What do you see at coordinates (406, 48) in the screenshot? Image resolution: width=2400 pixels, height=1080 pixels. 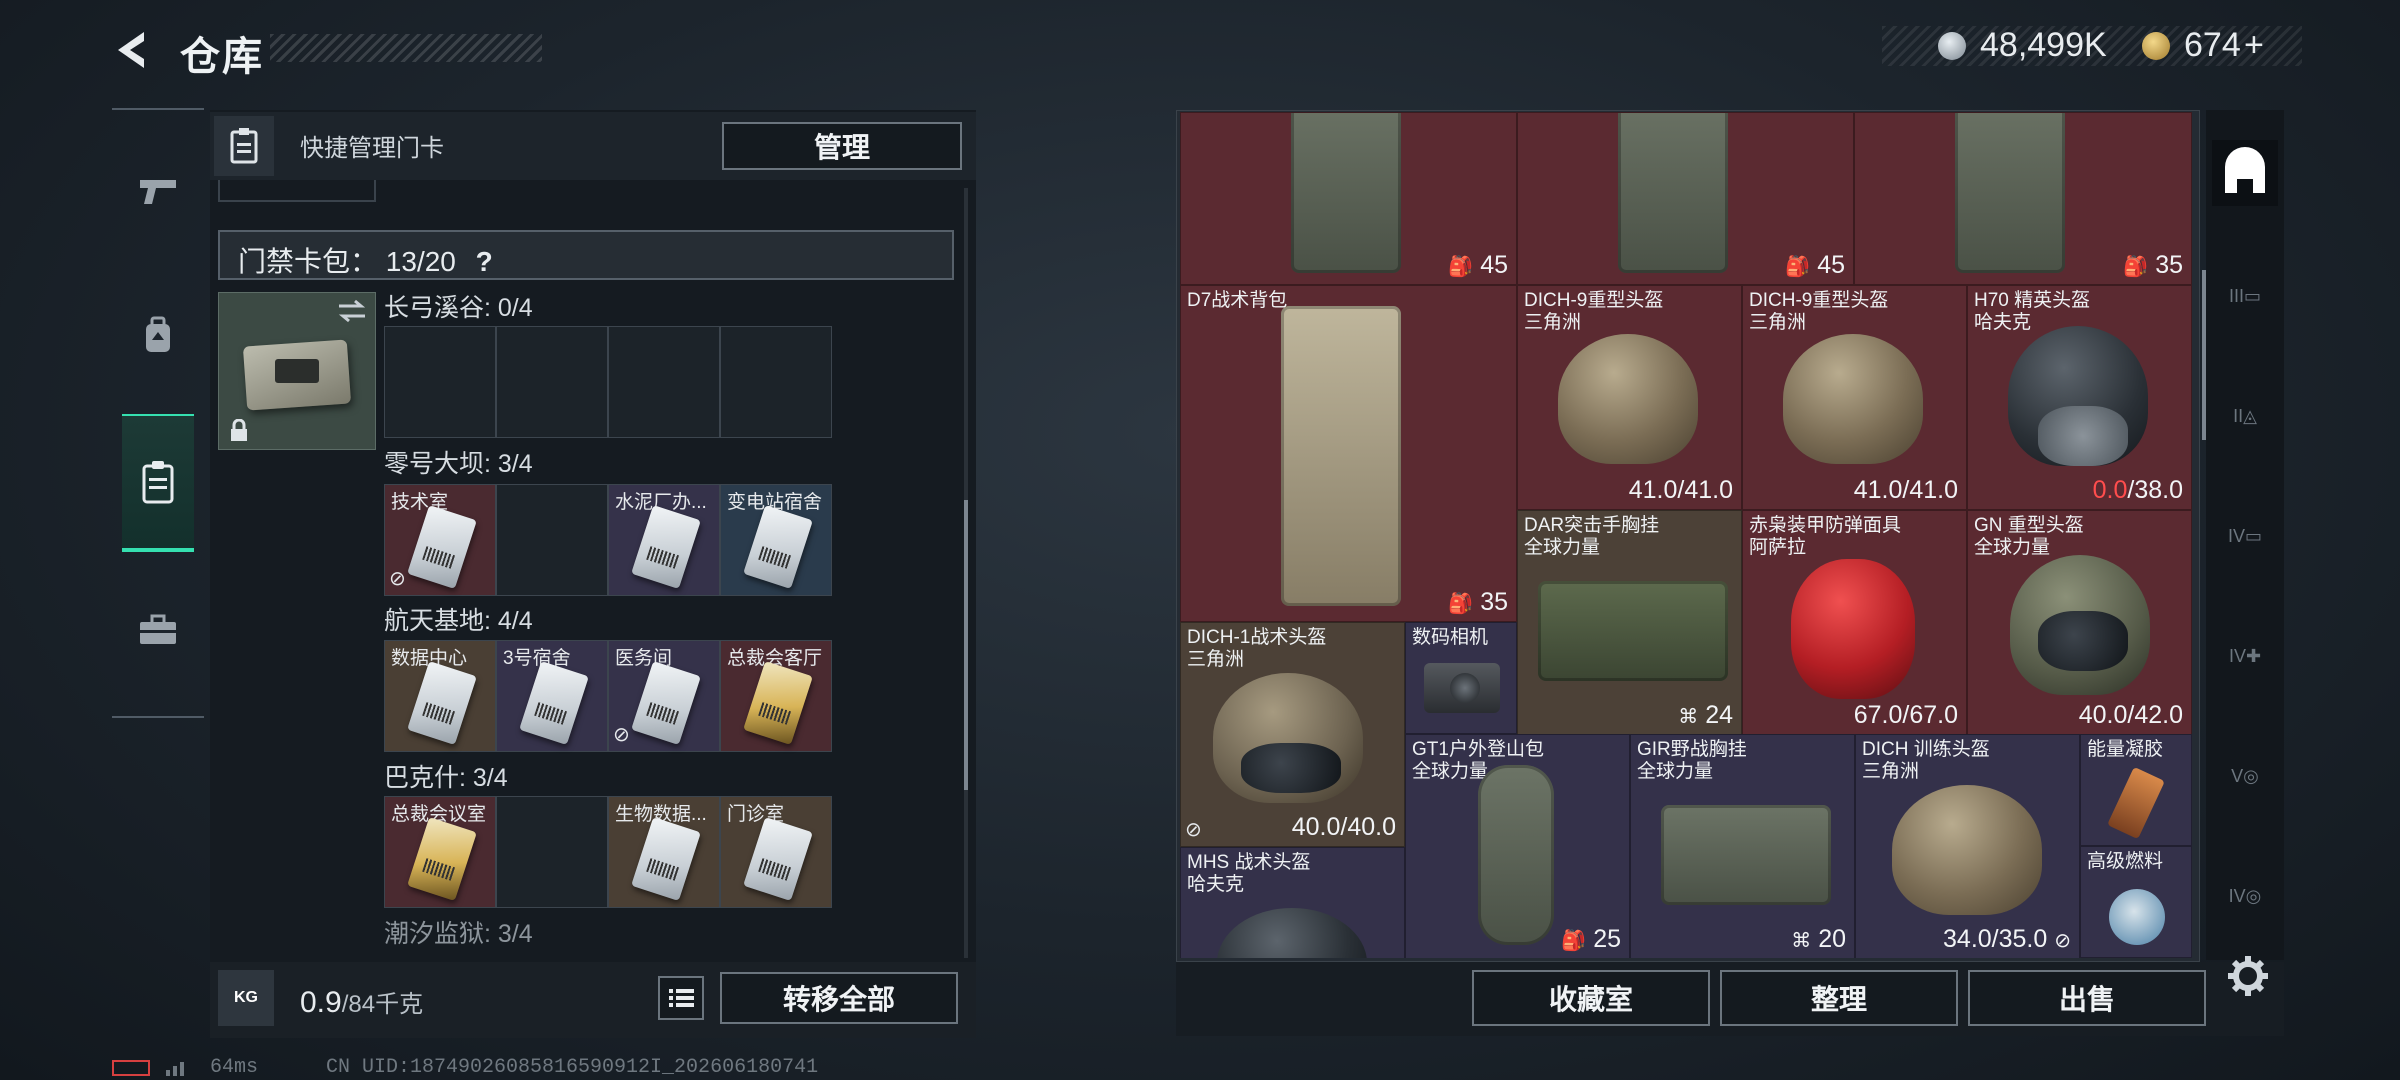 I see `title-decoration` at bounding box center [406, 48].